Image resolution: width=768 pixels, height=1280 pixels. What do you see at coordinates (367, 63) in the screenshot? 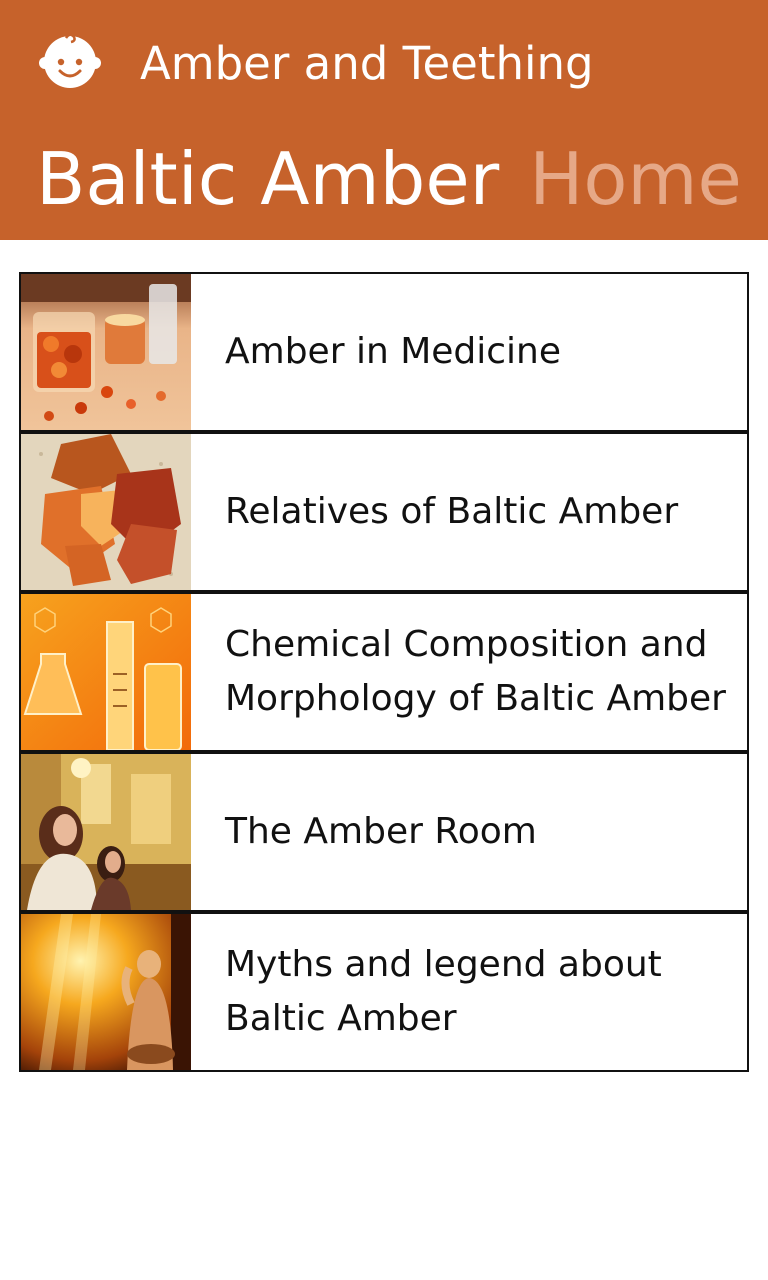
I see `app-title: Amber and Teething` at bounding box center [367, 63].